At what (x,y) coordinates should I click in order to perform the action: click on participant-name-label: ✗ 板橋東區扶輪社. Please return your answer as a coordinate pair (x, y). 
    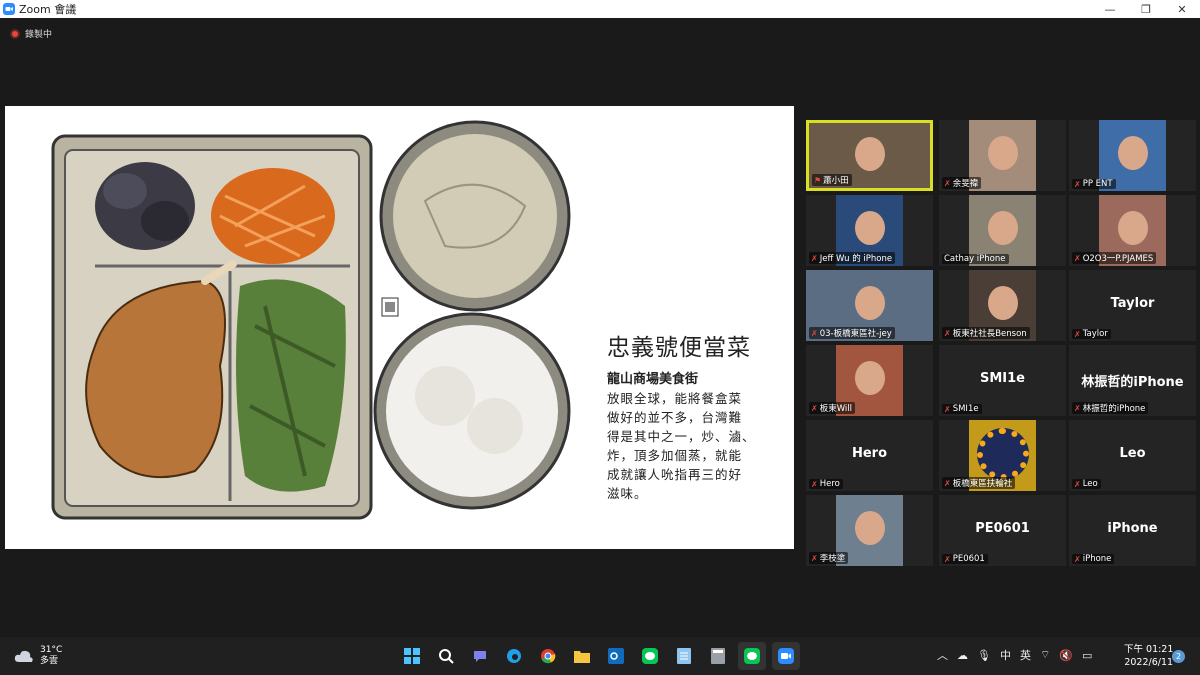
    Looking at the image, I should click on (979, 483).